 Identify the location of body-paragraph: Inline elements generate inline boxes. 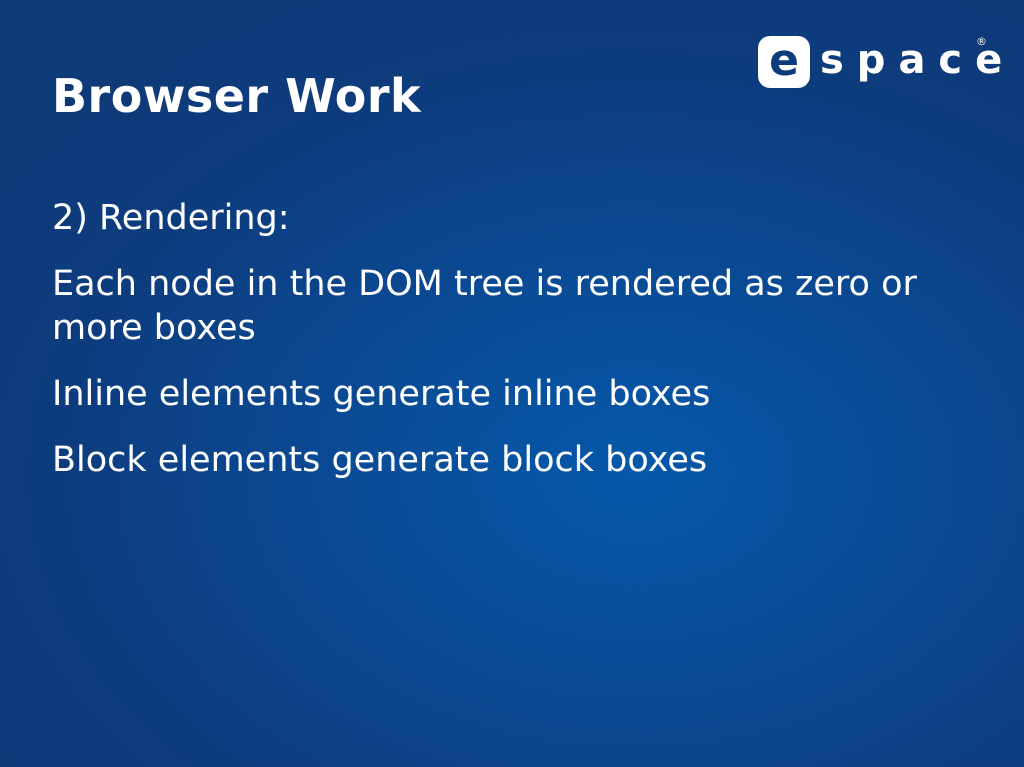
(381, 394).